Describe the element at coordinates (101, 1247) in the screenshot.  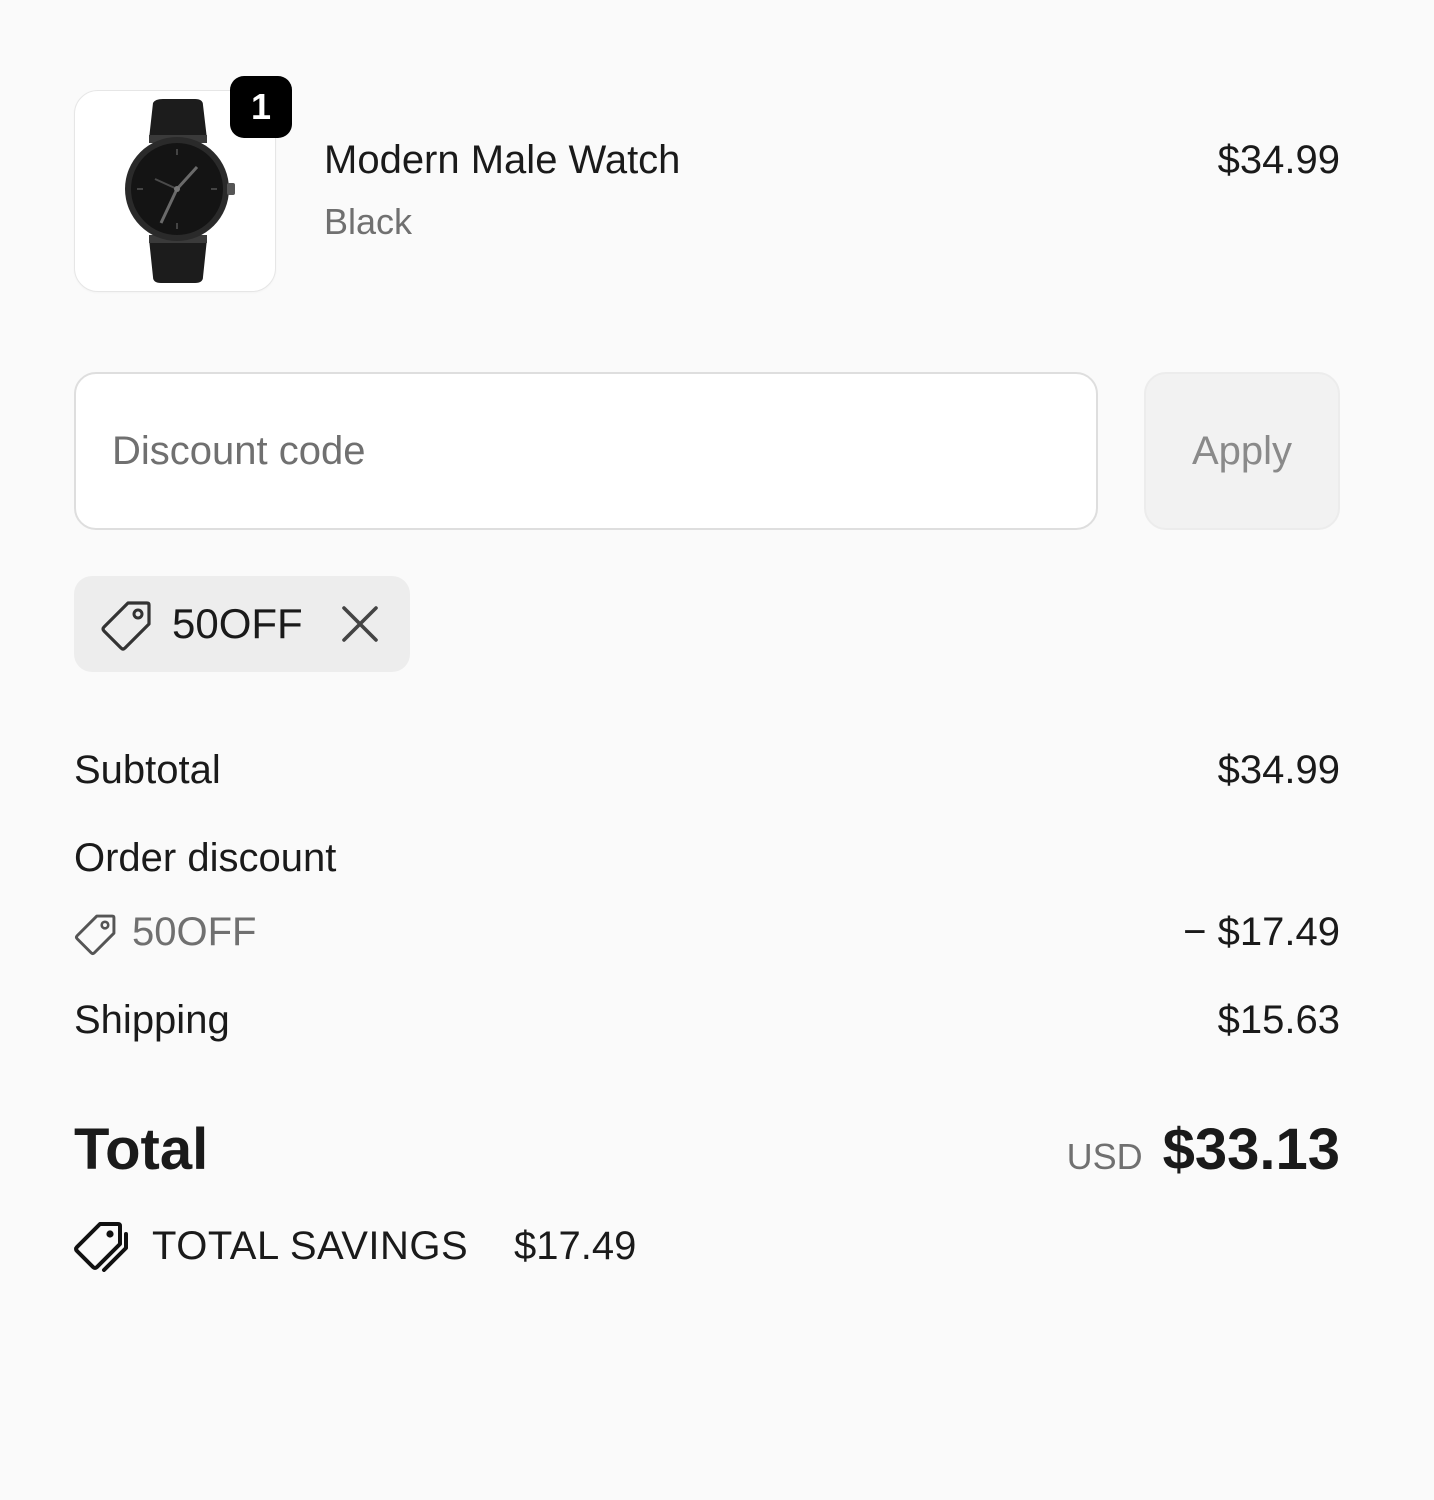
I see `double-tag-icon` at that location.